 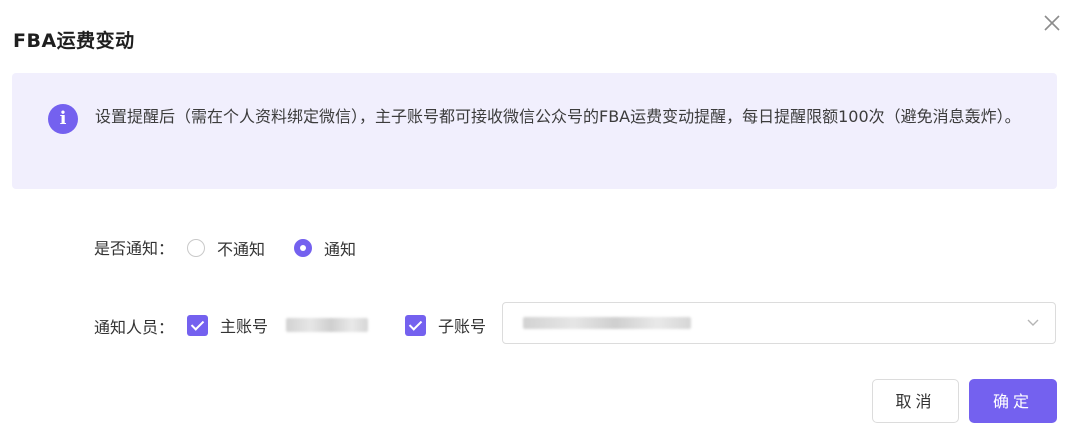 I want to click on radio-no-notify: 不通知, so click(x=226, y=248).